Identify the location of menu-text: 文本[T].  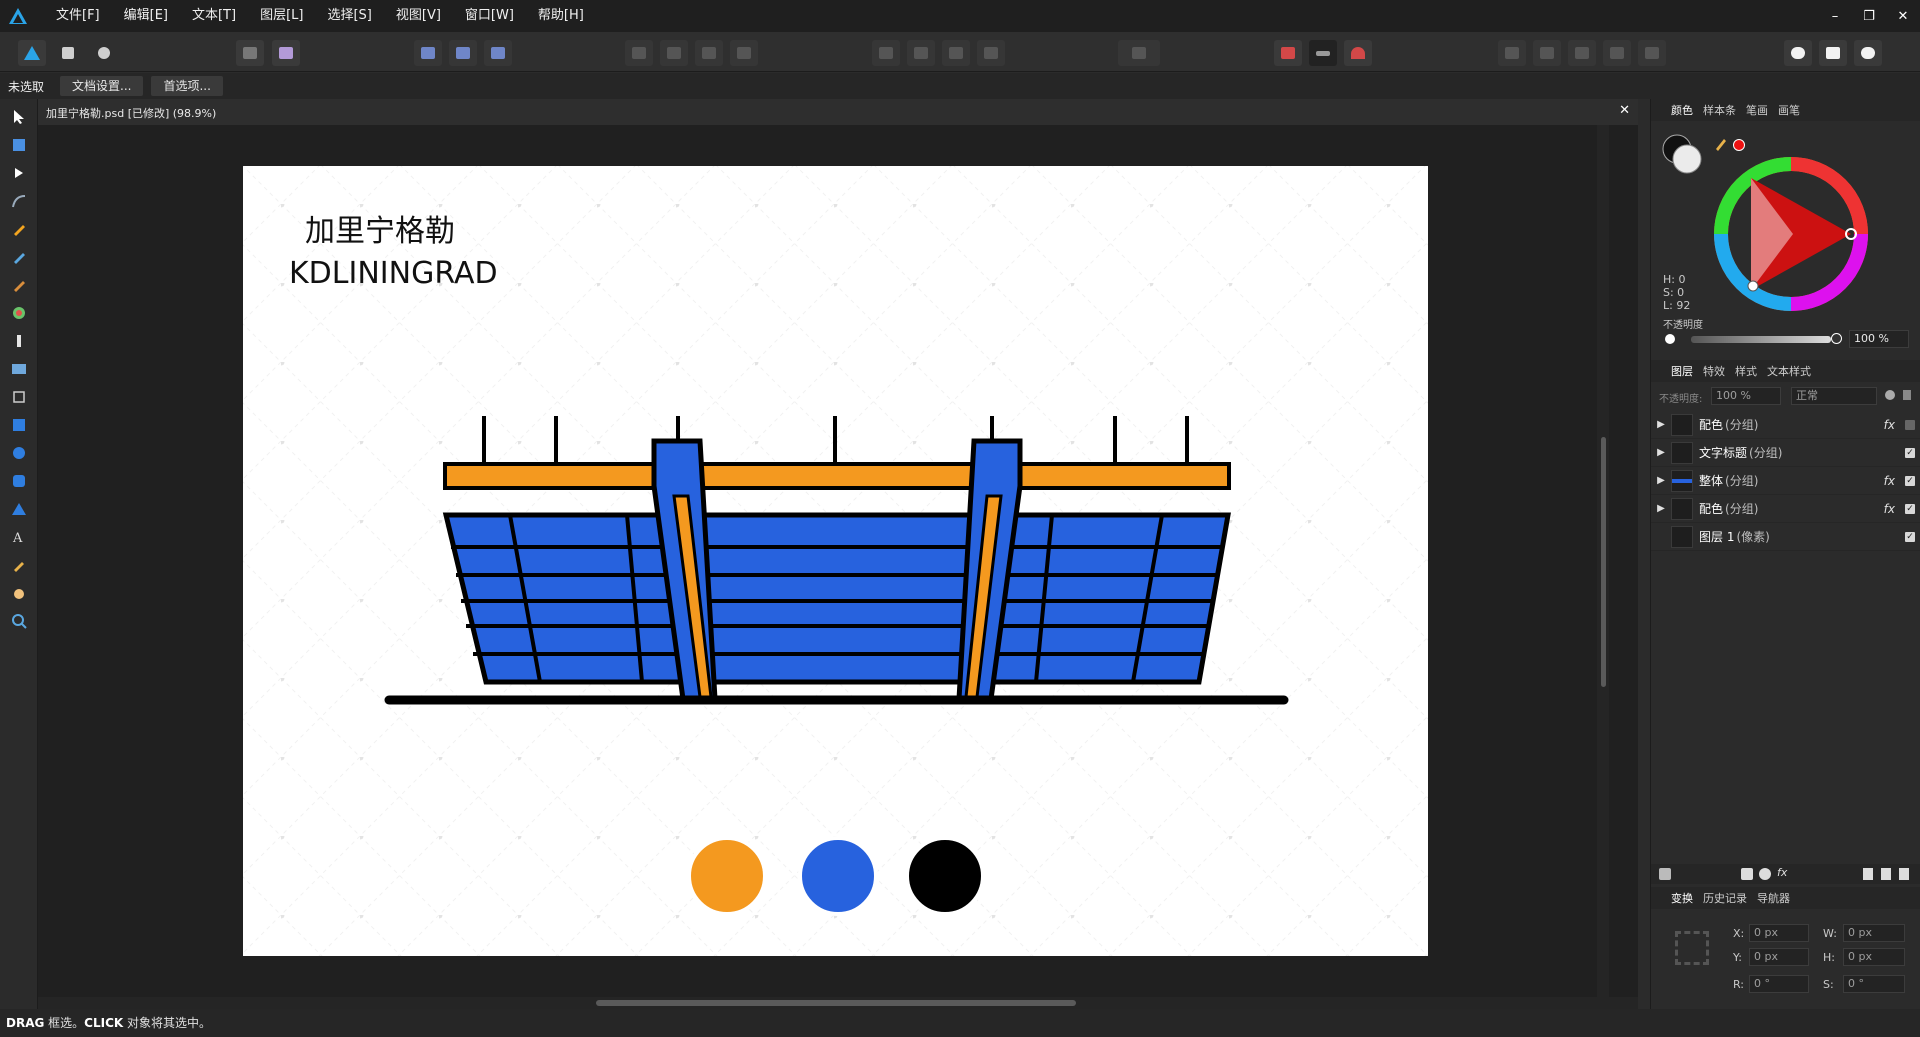
(214, 16).